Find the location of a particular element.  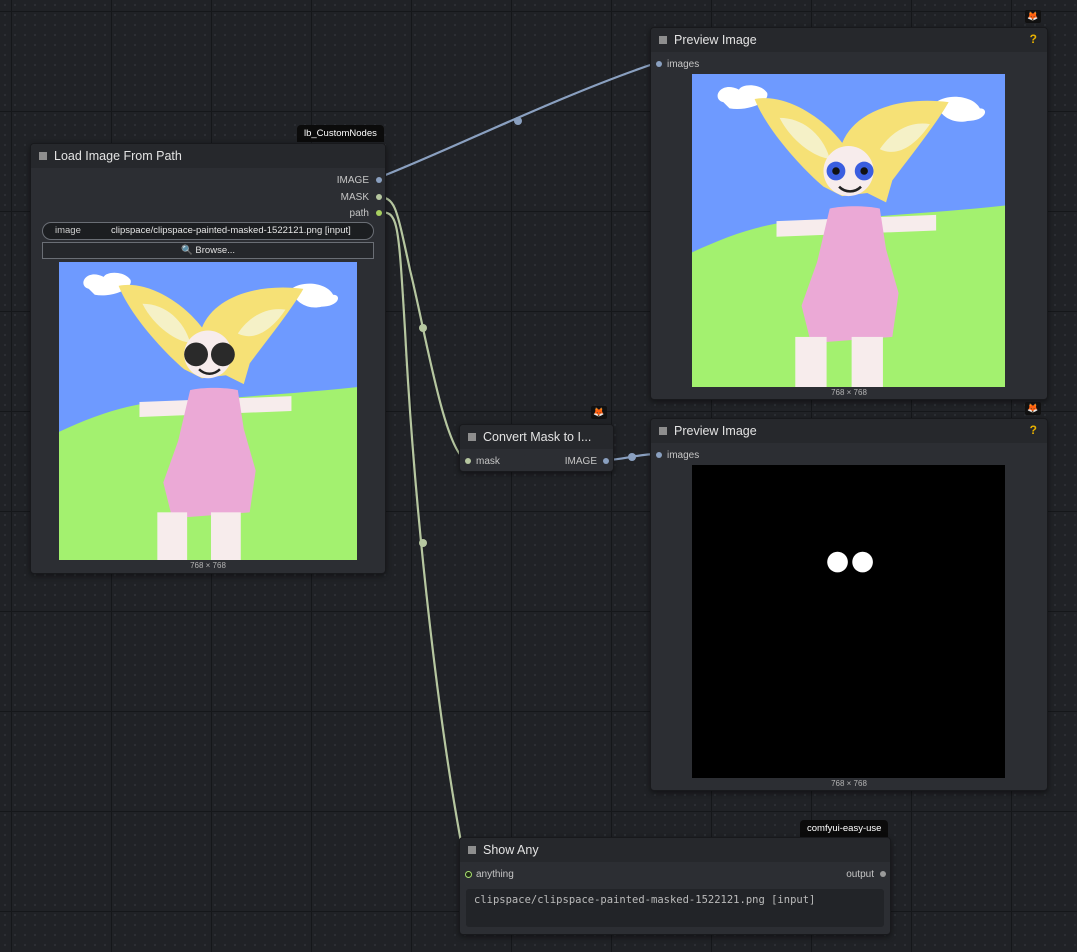

preview-image-top is located at coordinates (848, 230).